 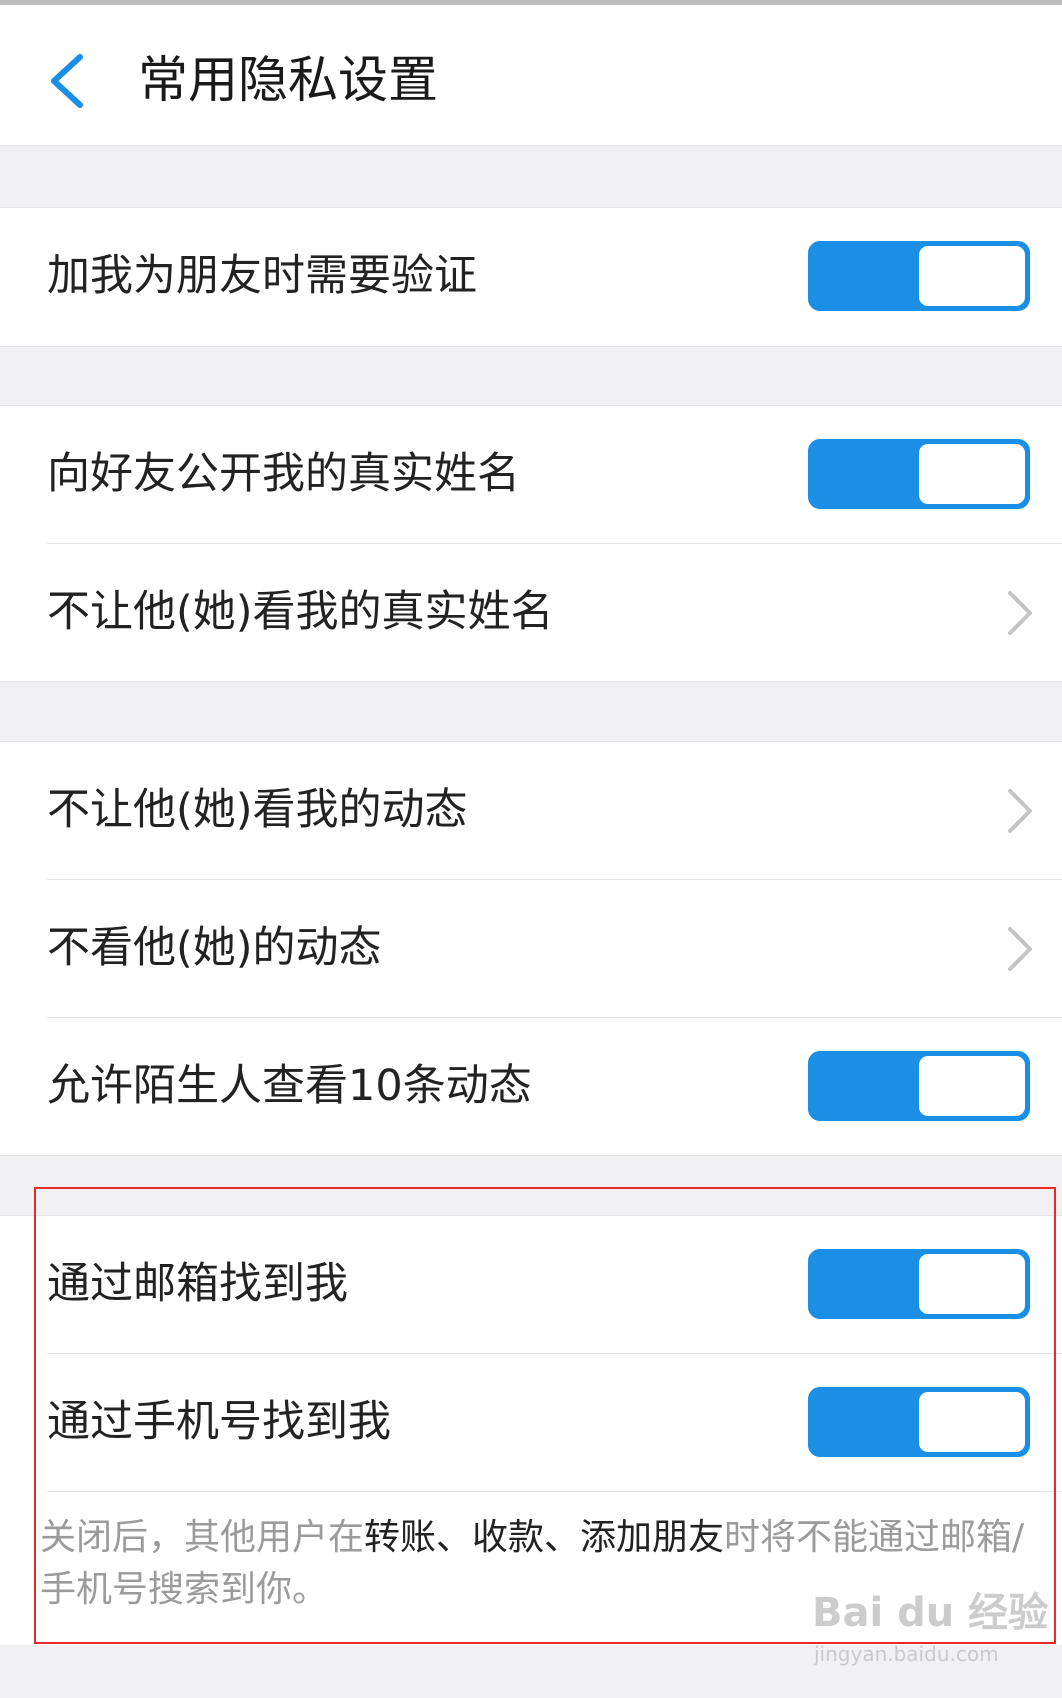 What do you see at coordinates (283, 474) in the screenshot?
I see `setting-label: 向好友公开我的真实姓名` at bounding box center [283, 474].